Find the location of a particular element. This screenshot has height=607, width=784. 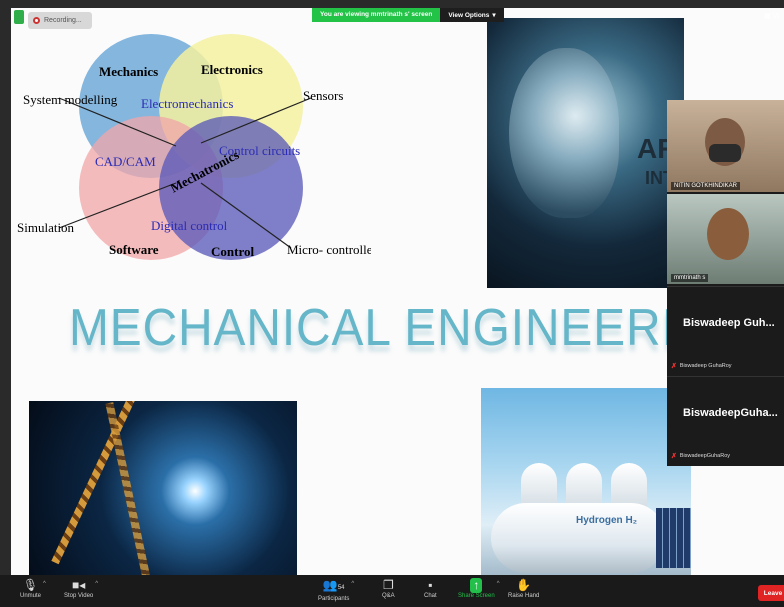

participants-button: 👥54 Participants ^ is located at coordinates (336, 590).